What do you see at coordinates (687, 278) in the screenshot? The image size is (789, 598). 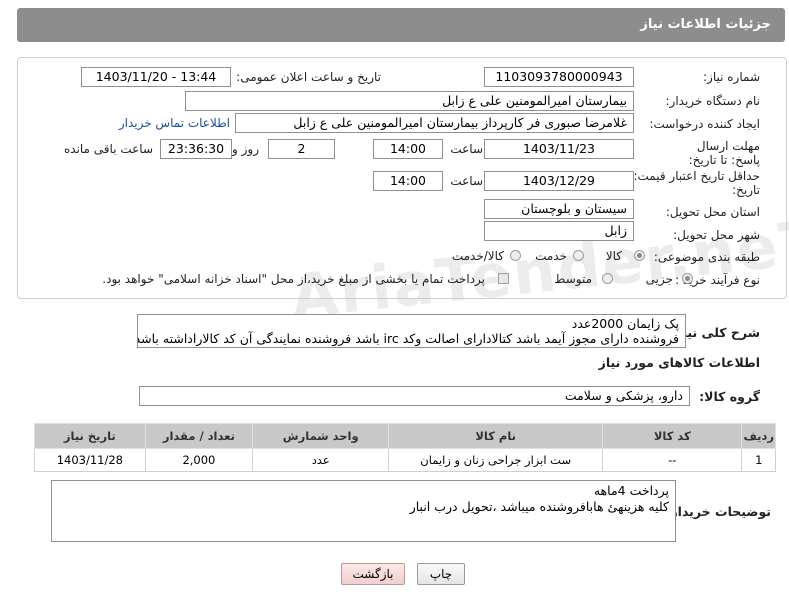 I see `purchase-minor-radio` at bounding box center [687, 278].